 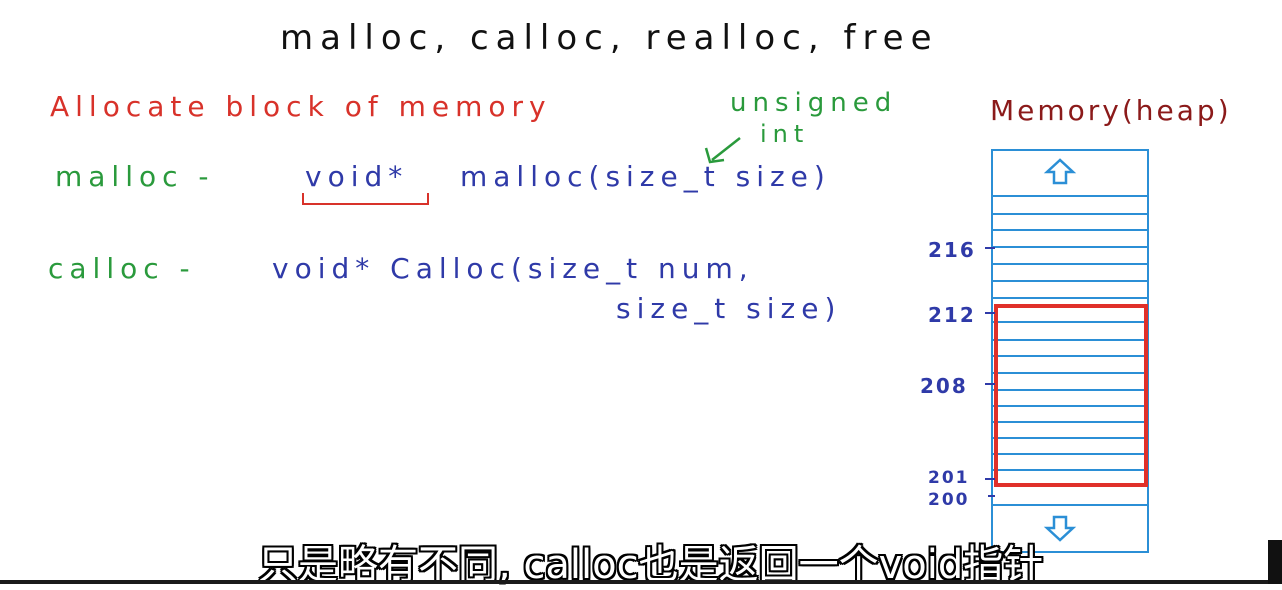 I want to click on arrow-down-icon, so click(x=1060, y=528).